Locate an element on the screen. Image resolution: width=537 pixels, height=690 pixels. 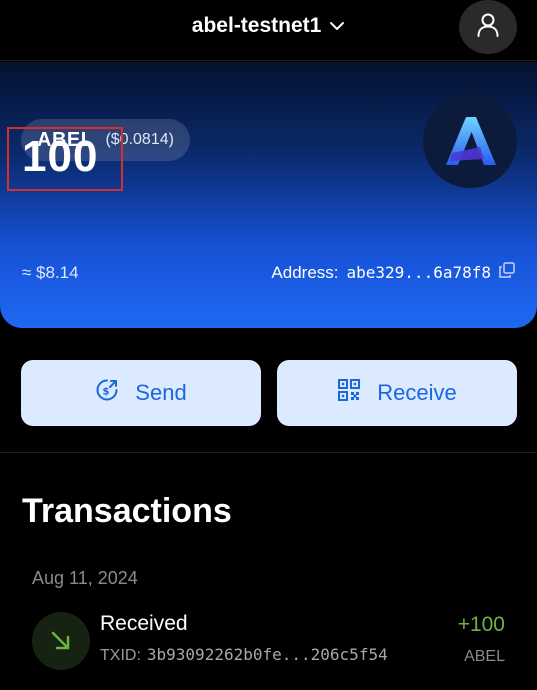
top-bar: abel-testnet1 is located at coordinates (268, 30).